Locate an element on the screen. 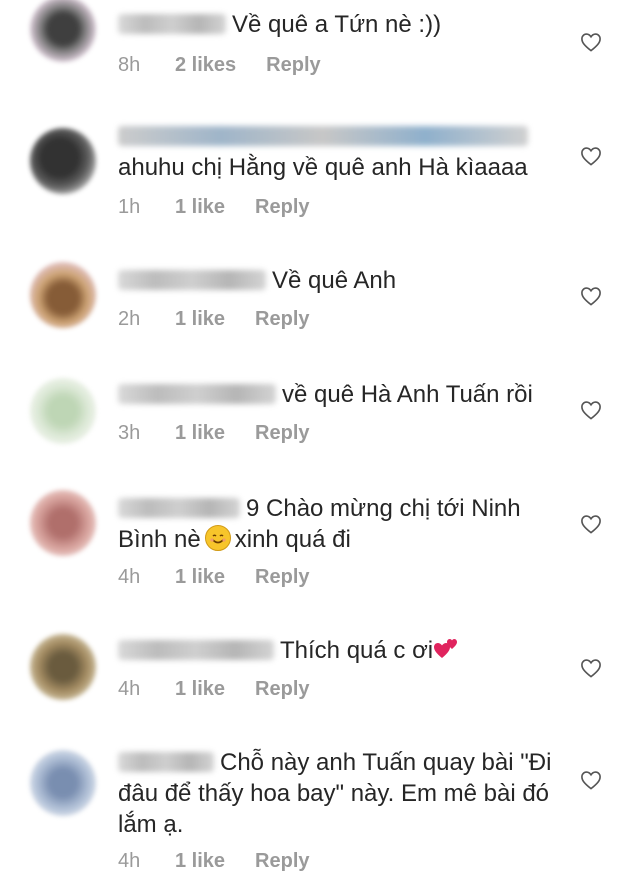  comment-body: Về quê a Tứn nè :)) is located at coordinates (343, 24).